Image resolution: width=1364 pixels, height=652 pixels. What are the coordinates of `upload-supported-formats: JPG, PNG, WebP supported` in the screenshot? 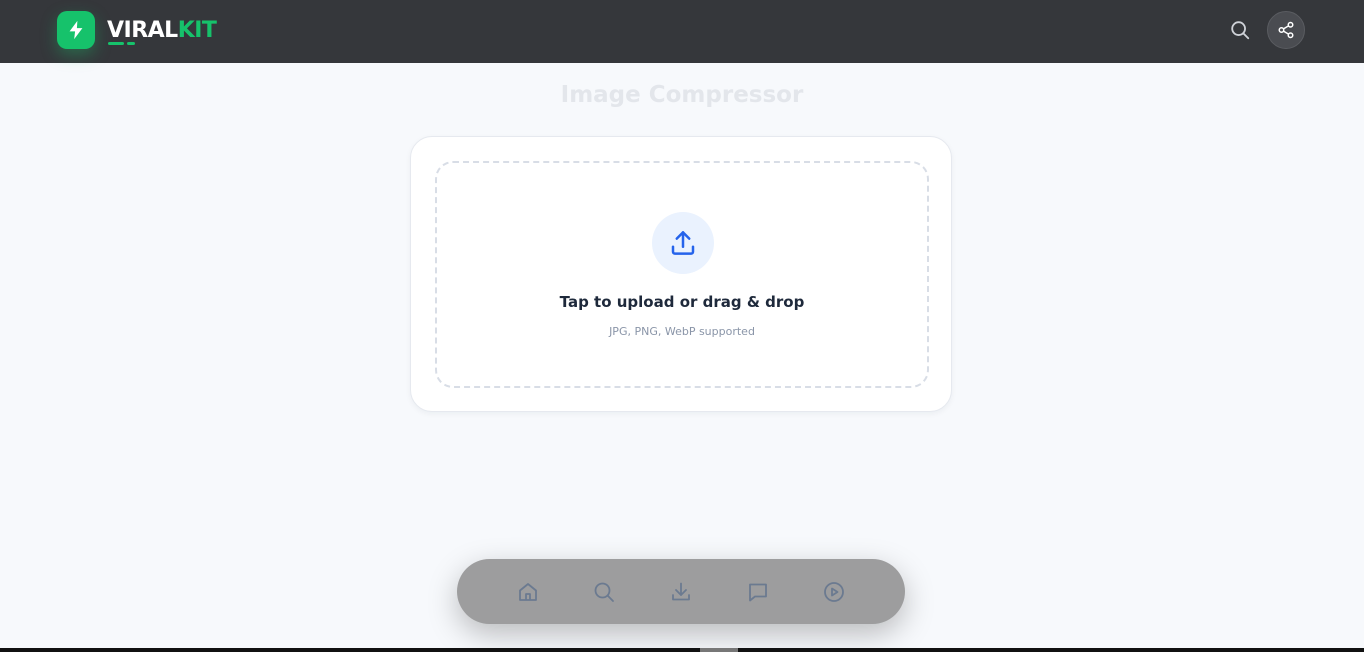 It's located at (682, 331).